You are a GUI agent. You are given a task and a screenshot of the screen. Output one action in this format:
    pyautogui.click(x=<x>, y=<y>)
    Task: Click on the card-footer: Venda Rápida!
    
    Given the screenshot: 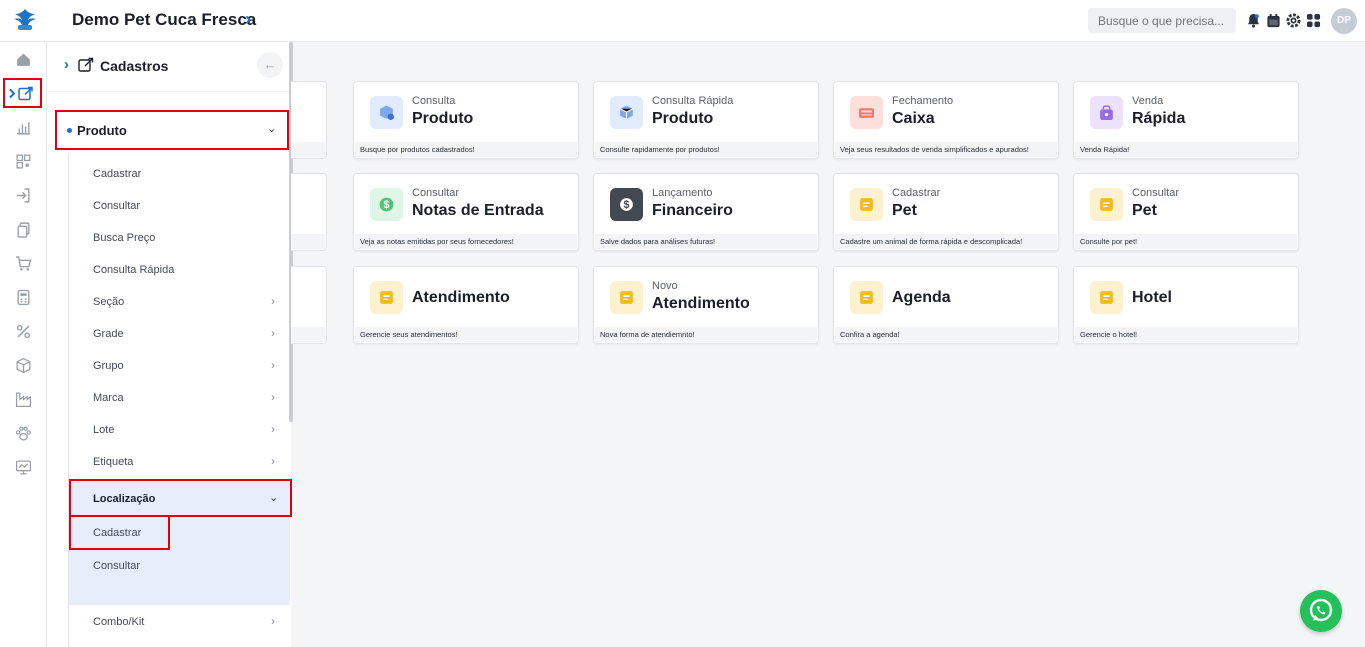 What is the action you would take?
    pyautogui.click(x=1186, y=149)
    